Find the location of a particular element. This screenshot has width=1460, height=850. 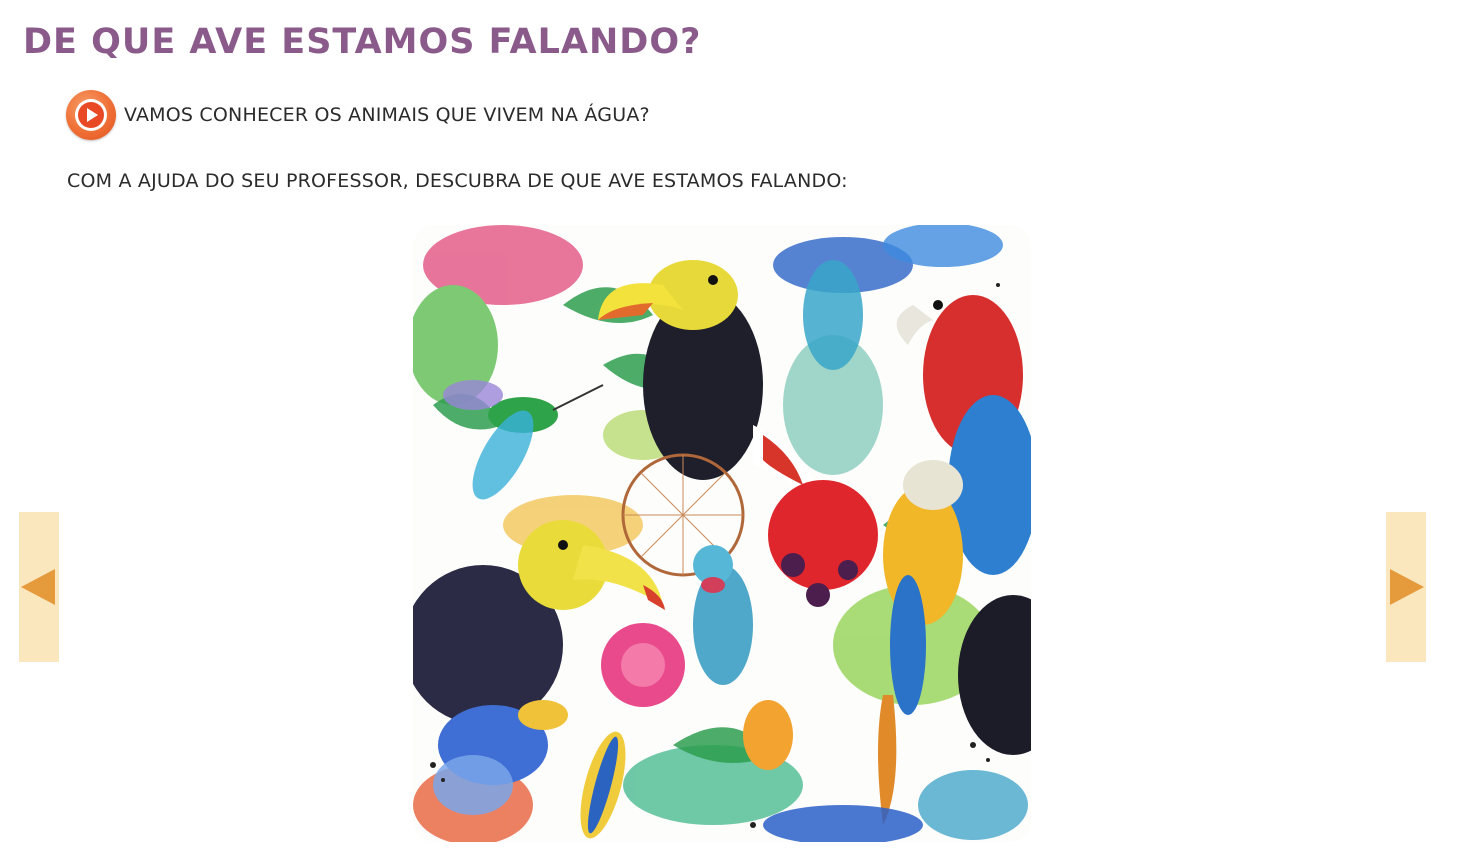

previous-button is located at coordinates (39, 587).